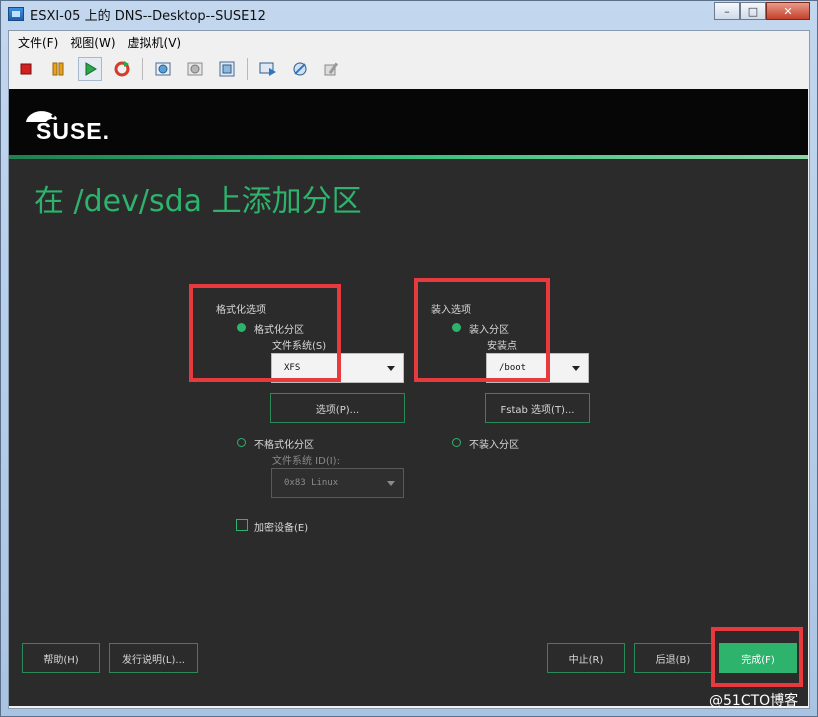 Image resolution: width=818 pixels, height=717 pixels. Describe the element at coordinates (788, 11) in the screenshot. I see `close-button: ✕` at that location.